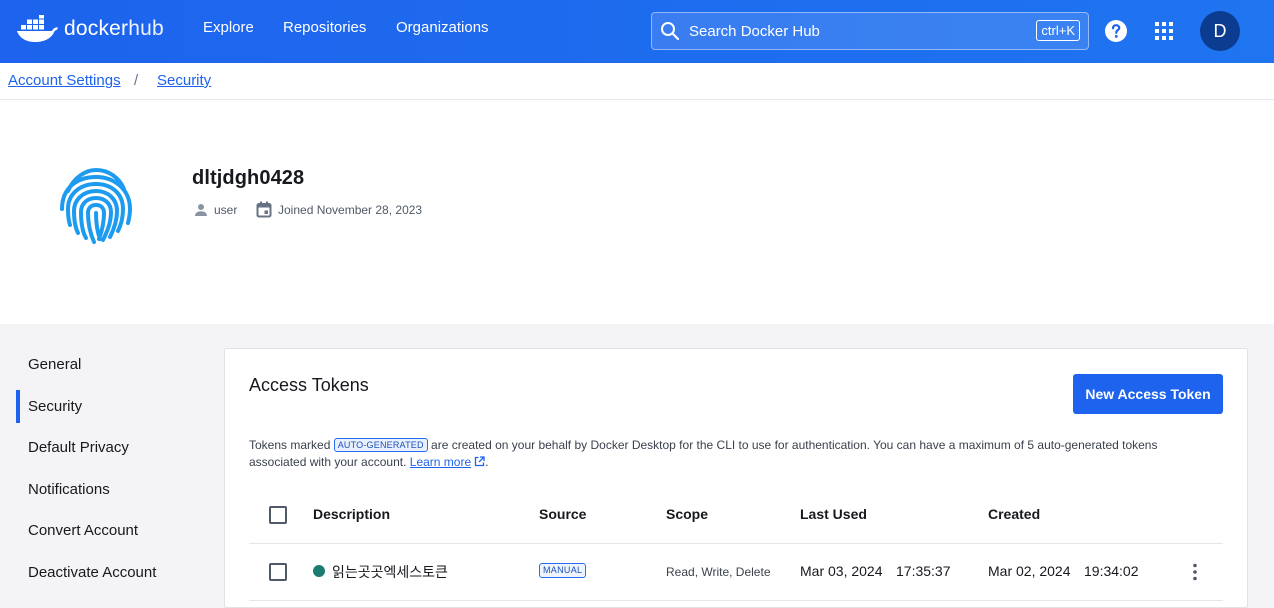 The width and height of the screenshot is (1274, 608). I want to click on column-header-created: Created, so click(1014, 514).